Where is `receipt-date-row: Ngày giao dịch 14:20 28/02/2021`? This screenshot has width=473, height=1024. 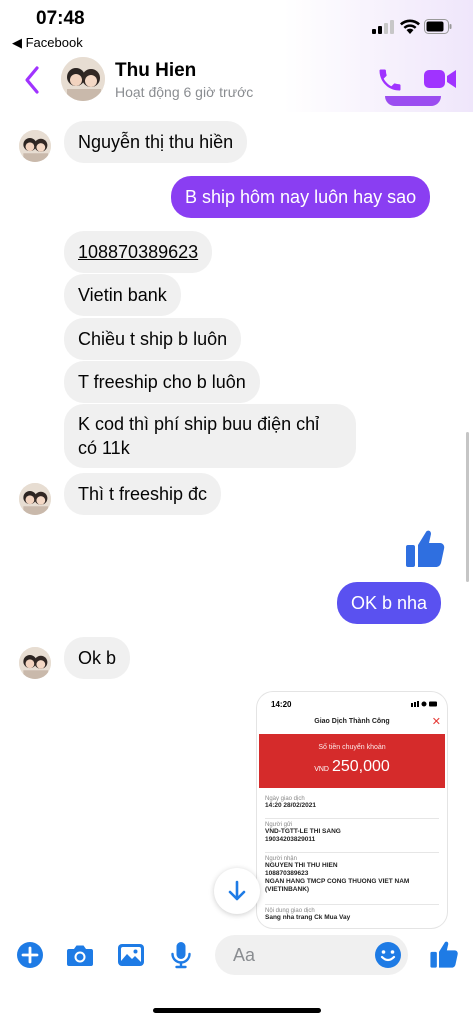 receipt-date-row: Ngày giao dịch 14:20 28/02/2021 is located at coordinates (352, 803).